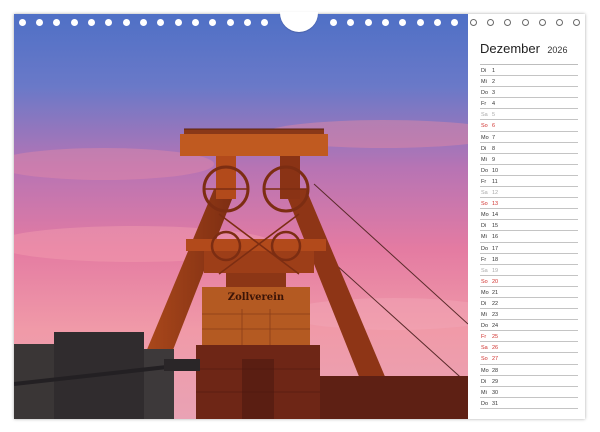 The width and height of the screenshot is (600, 432). I want to click on day-number: 14, so click(495, 215).